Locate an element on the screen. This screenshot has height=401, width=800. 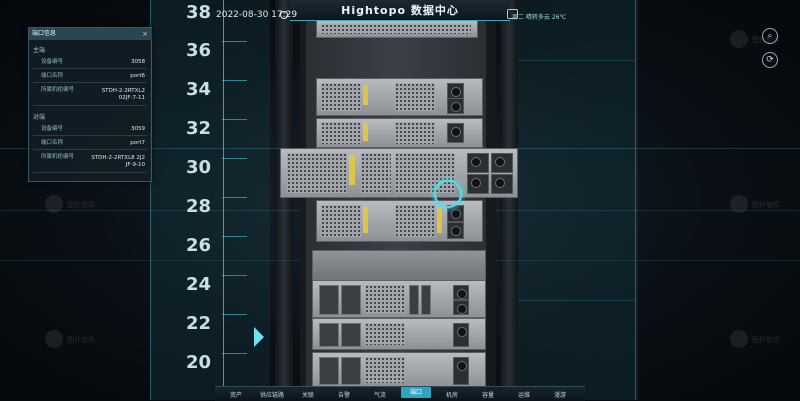
ruler-drag-handle is located at coordinates (259, 337).